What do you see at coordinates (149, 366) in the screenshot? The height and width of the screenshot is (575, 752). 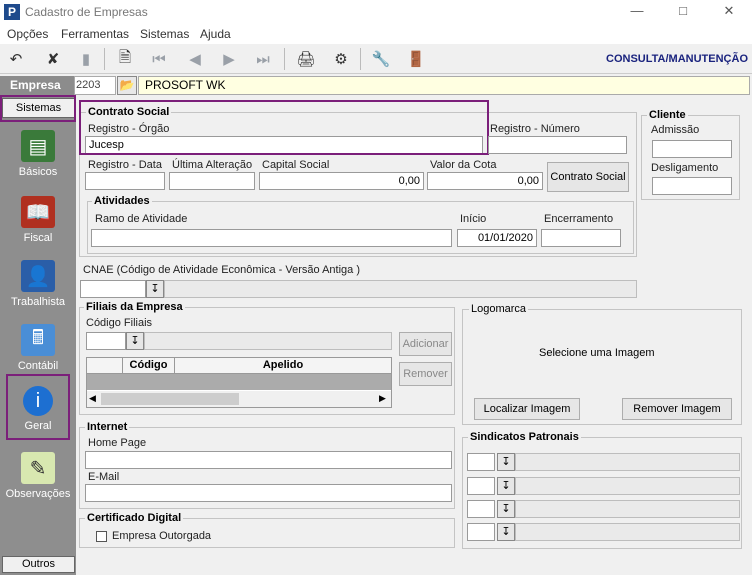 I see `column-header-codigo: Código` at bounding box center [149, 366].